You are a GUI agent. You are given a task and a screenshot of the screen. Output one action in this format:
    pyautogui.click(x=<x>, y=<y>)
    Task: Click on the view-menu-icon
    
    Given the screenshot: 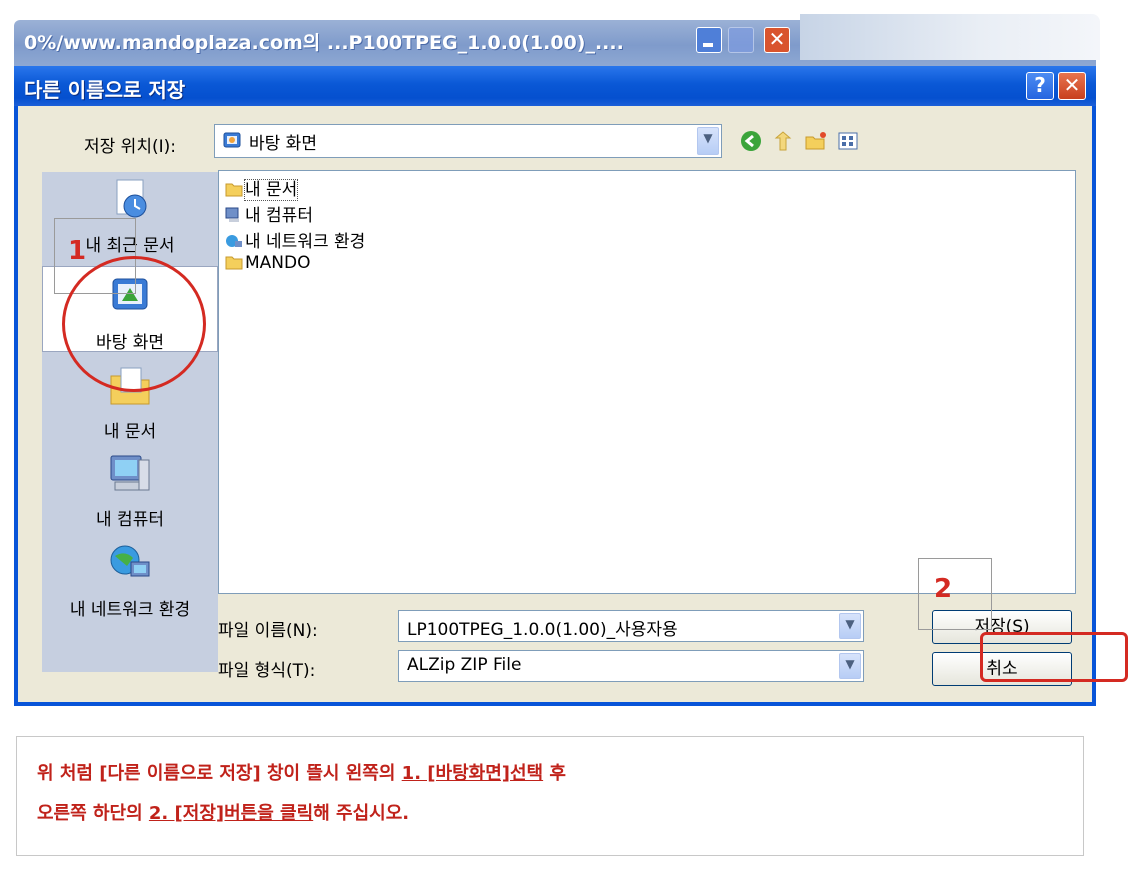 What is the action you would take?
    pyautogui.click(x=849, y=141)
    